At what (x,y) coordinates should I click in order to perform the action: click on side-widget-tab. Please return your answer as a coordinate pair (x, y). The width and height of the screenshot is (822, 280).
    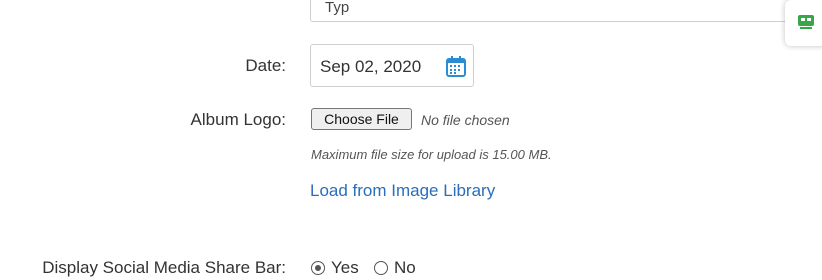
    Looking at the image, I should click on (803, 23).